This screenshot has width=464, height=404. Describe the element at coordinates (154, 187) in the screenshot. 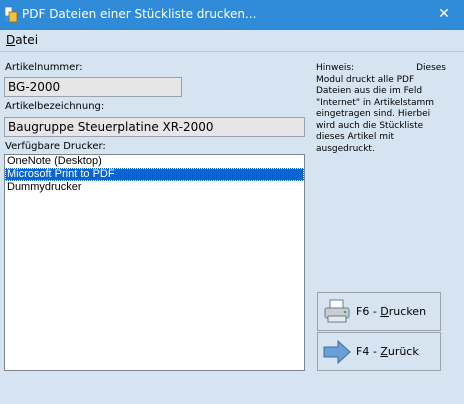

I see `printer-item: Dummydrucker` at that location.